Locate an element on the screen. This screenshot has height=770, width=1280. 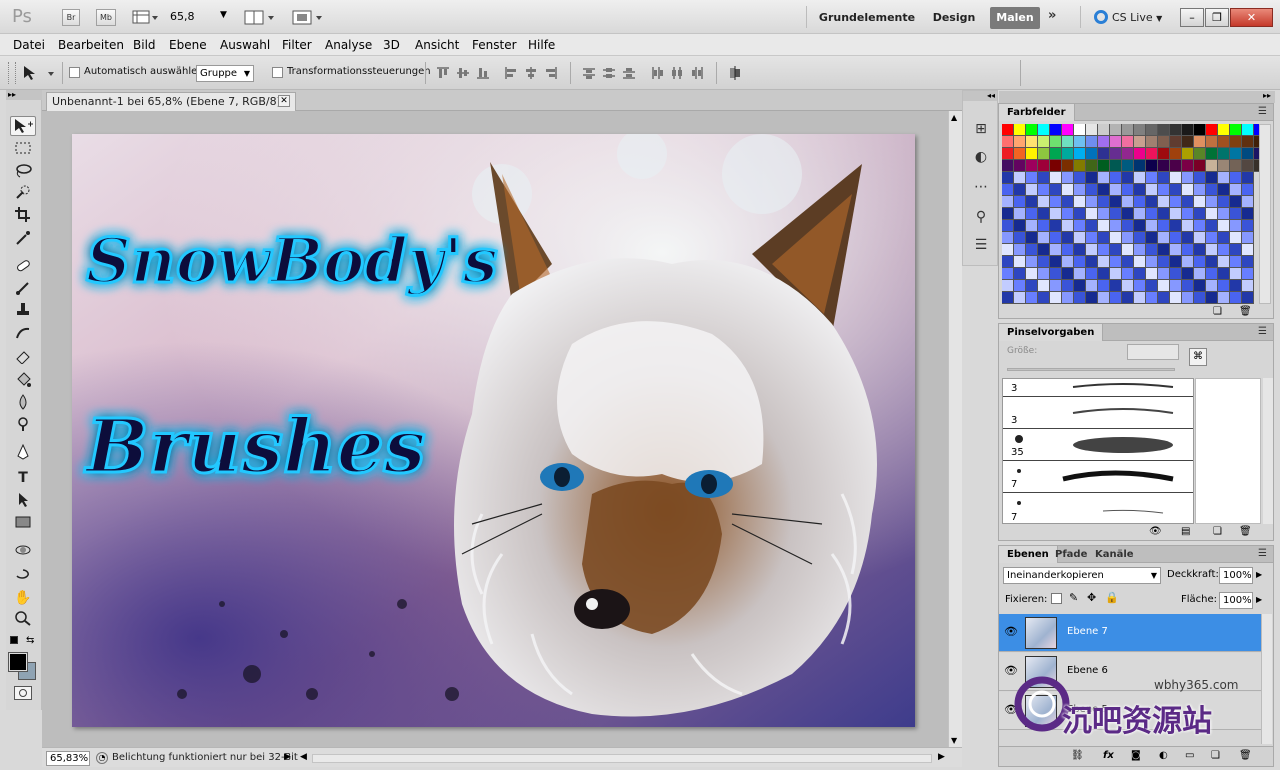
add-mask-icon: ◙ is located at coordinates (1136, 755).